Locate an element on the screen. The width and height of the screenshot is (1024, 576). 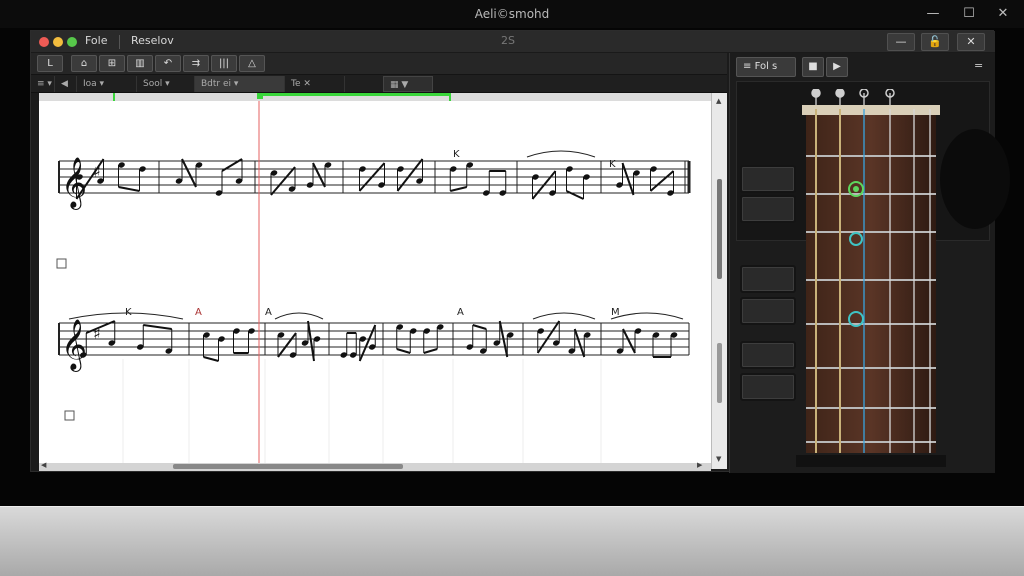
vertical-scrollbar: ▲ ▼ is located at coordinates (719, 281).